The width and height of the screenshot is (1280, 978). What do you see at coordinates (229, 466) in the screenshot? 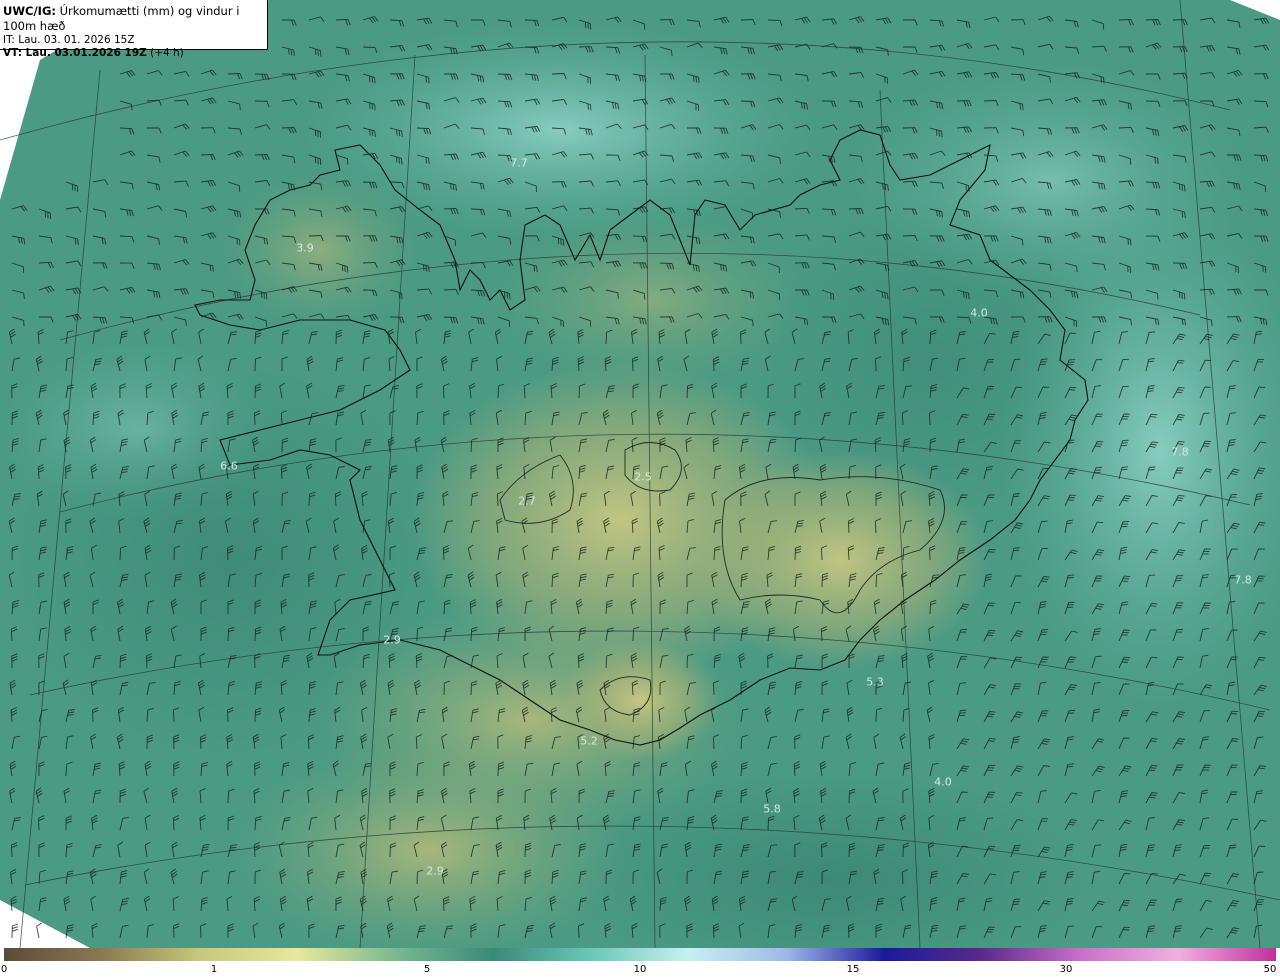
I see `map-value-label: 6.6` at bounding box center [229, 466].